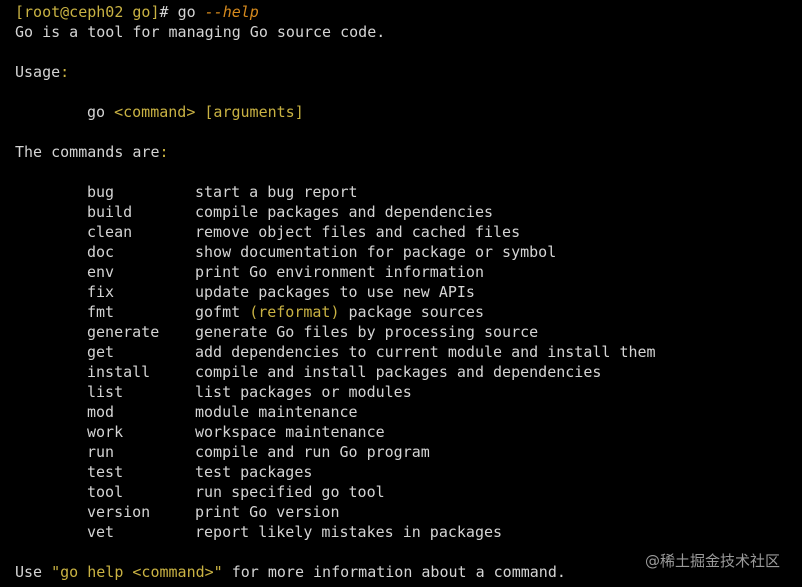  I want to click on prompt-line: [root@ceph02 go]# go --help, so click(408, 12).